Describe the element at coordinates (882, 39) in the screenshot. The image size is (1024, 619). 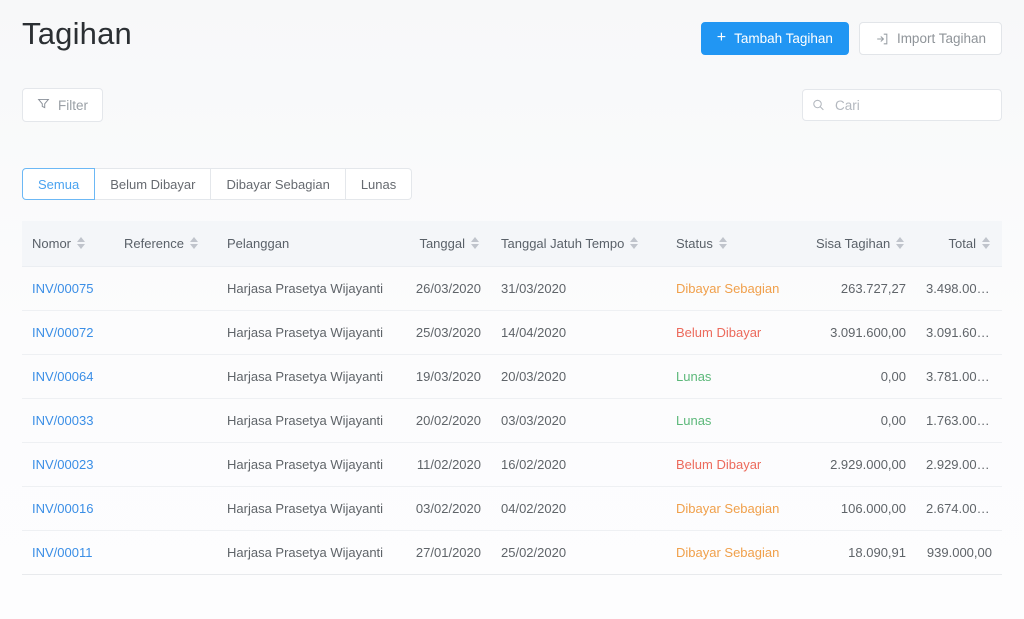
I see `import-icon` at that location.